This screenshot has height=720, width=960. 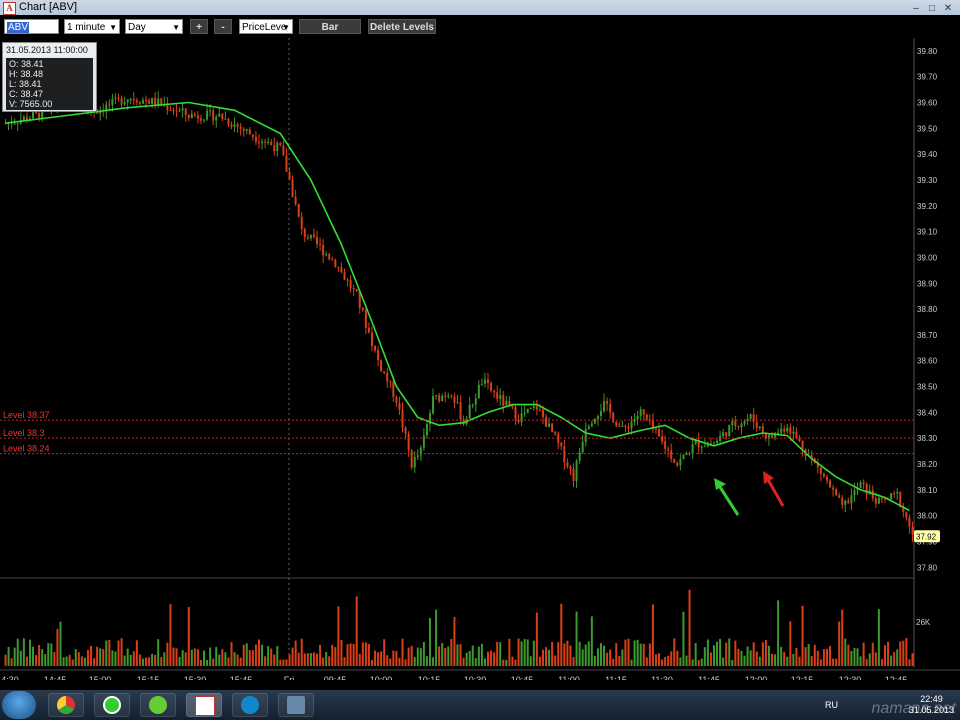 I want to click on symbol-input: ABV, so click(x=31, y=26).